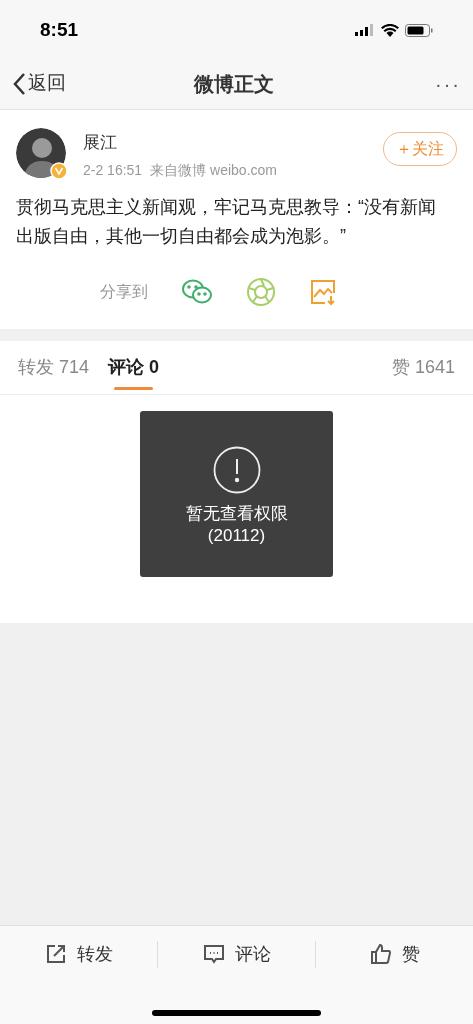 This screenshot has width=473, height=1024. I want to click on tab-indicator, so click(134, 388).